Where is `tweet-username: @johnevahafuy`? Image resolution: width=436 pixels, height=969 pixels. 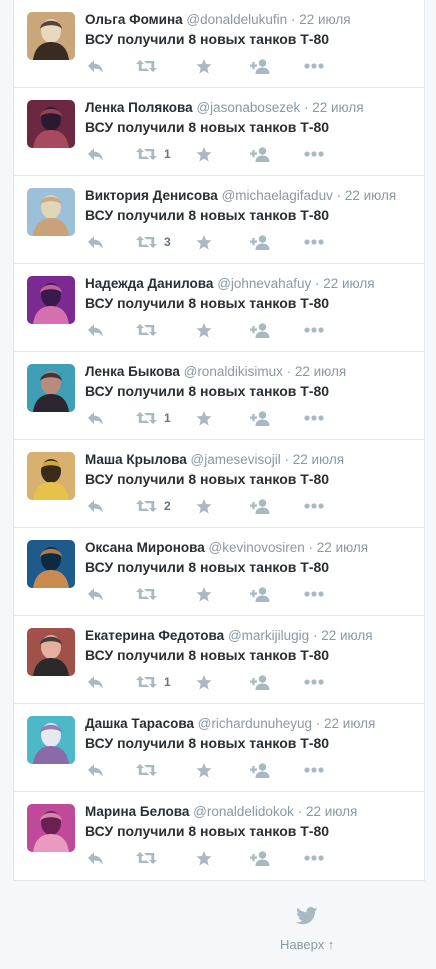
tweet-username: @johnevahafuy is located at coordinates (264, 283).